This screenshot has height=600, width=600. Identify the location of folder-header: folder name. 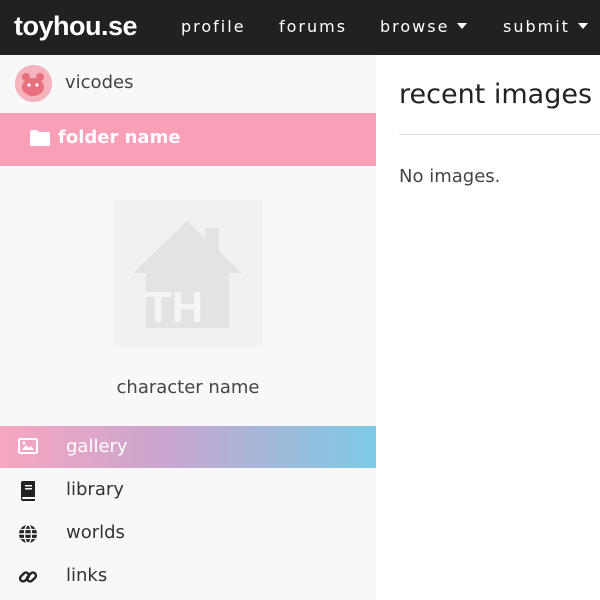
(188, 139).